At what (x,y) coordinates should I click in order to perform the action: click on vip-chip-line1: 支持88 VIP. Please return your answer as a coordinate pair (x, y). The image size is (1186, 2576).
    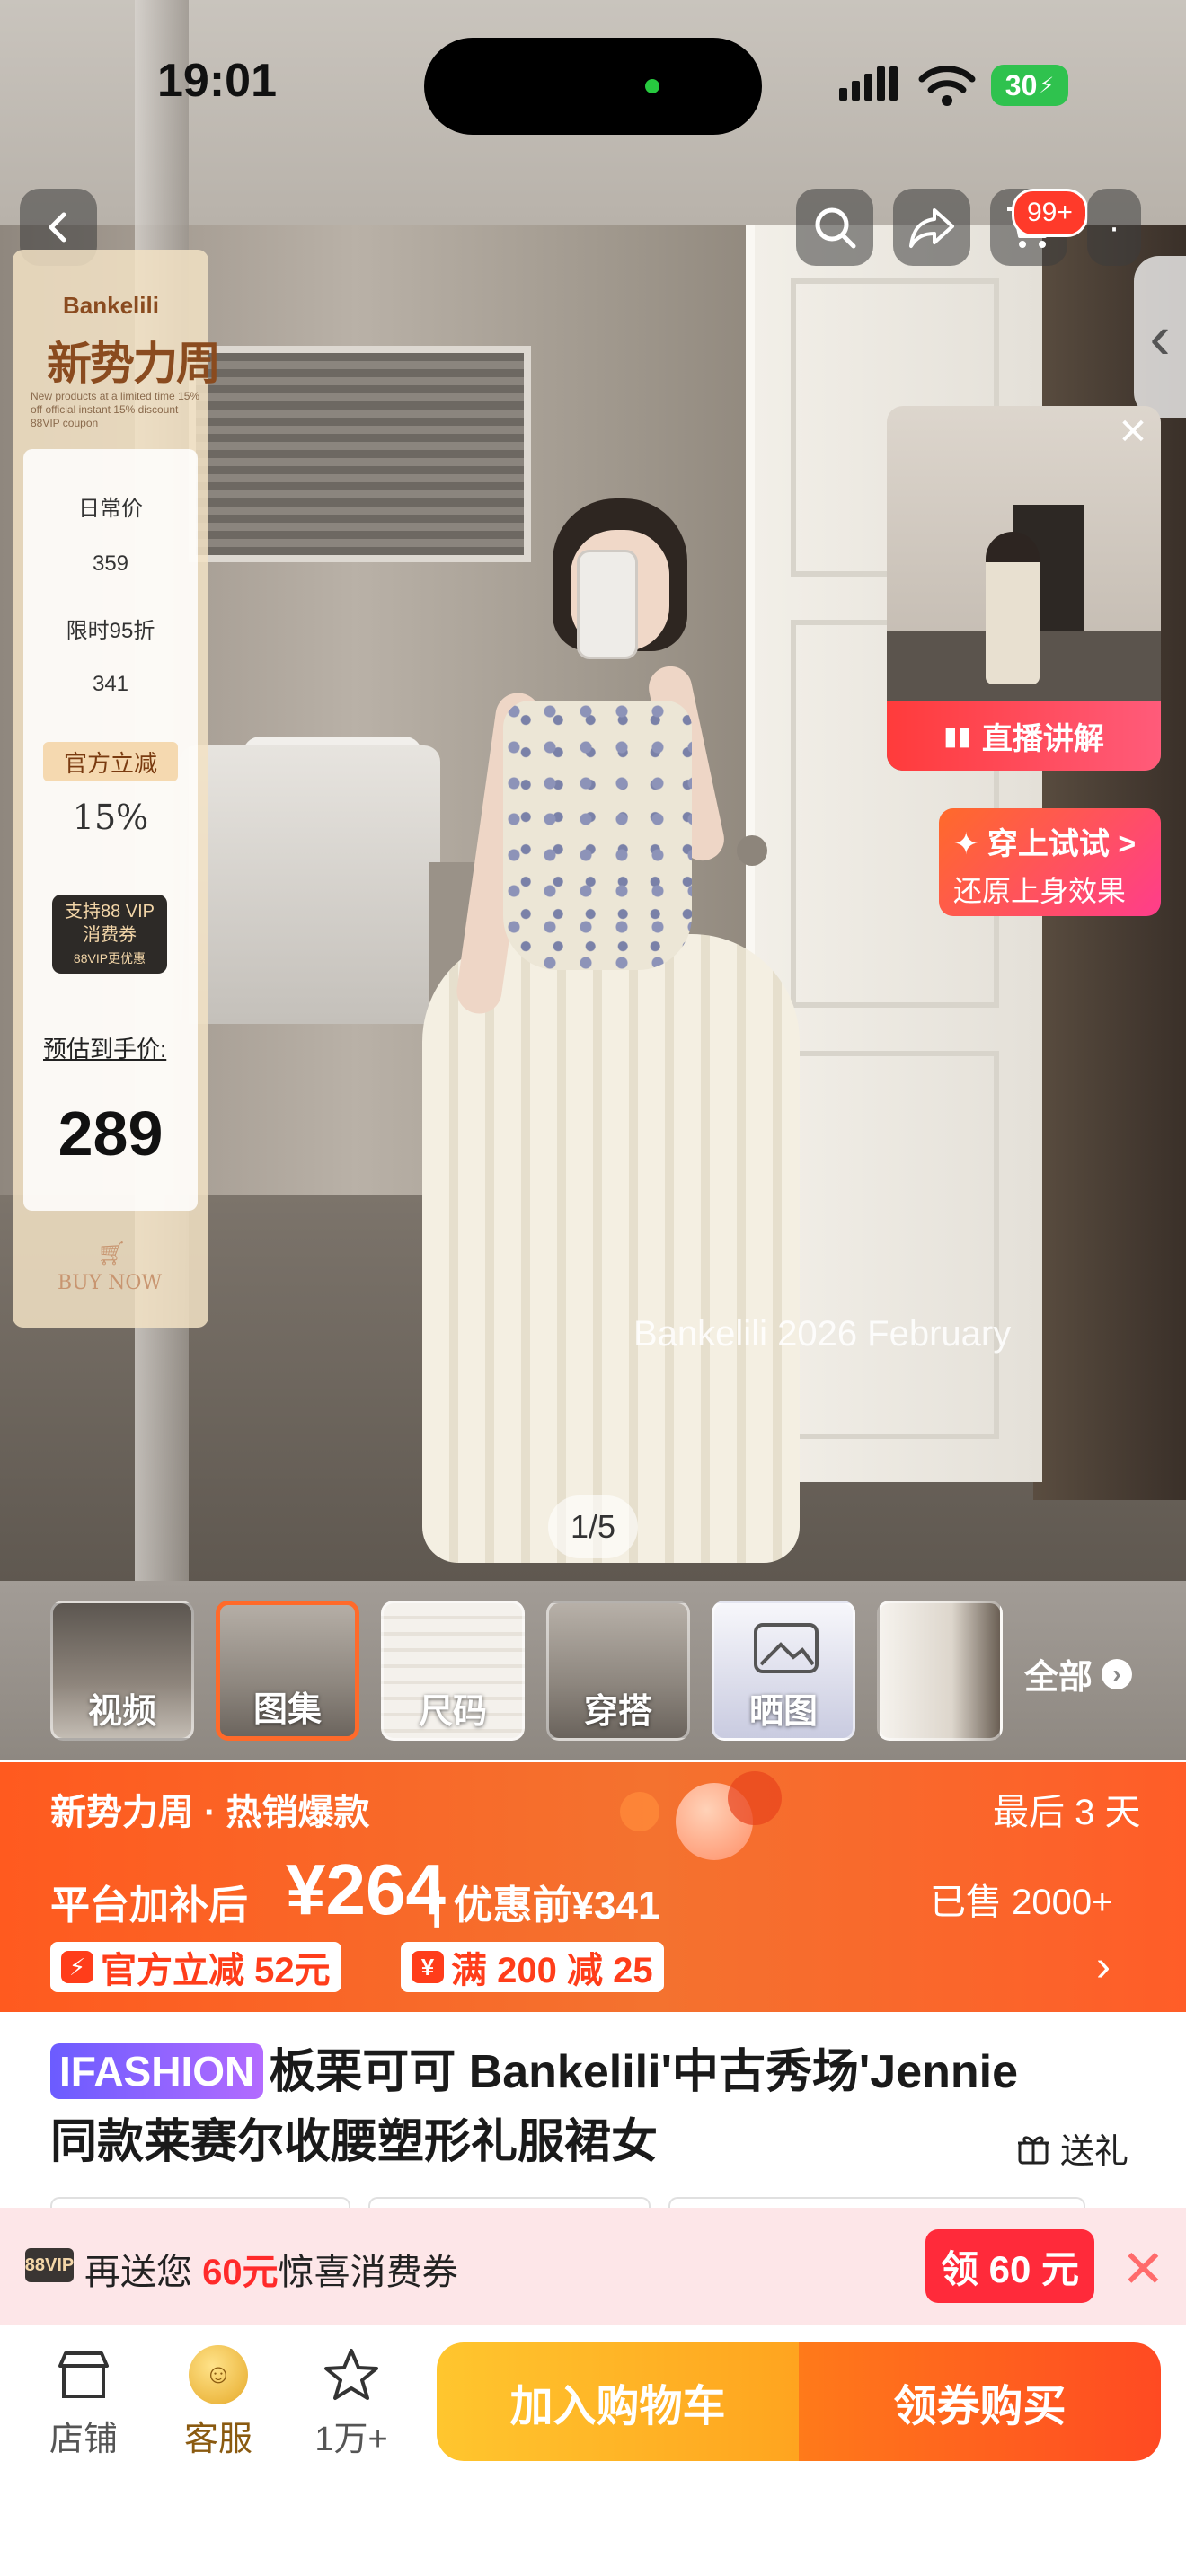
    Looking at the image, I should click on (109, 912).